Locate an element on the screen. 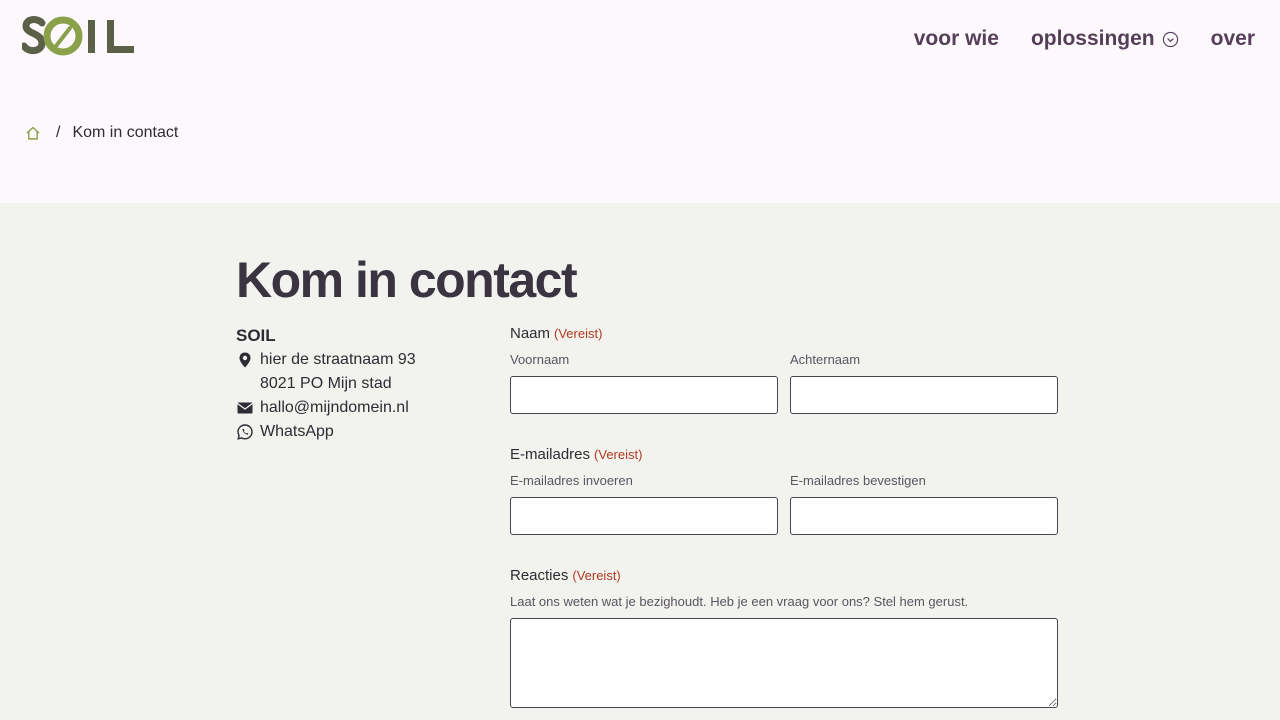 The width and height of the screenshot is (1280, 720). last-name-field is located at coordinates (924, 395).